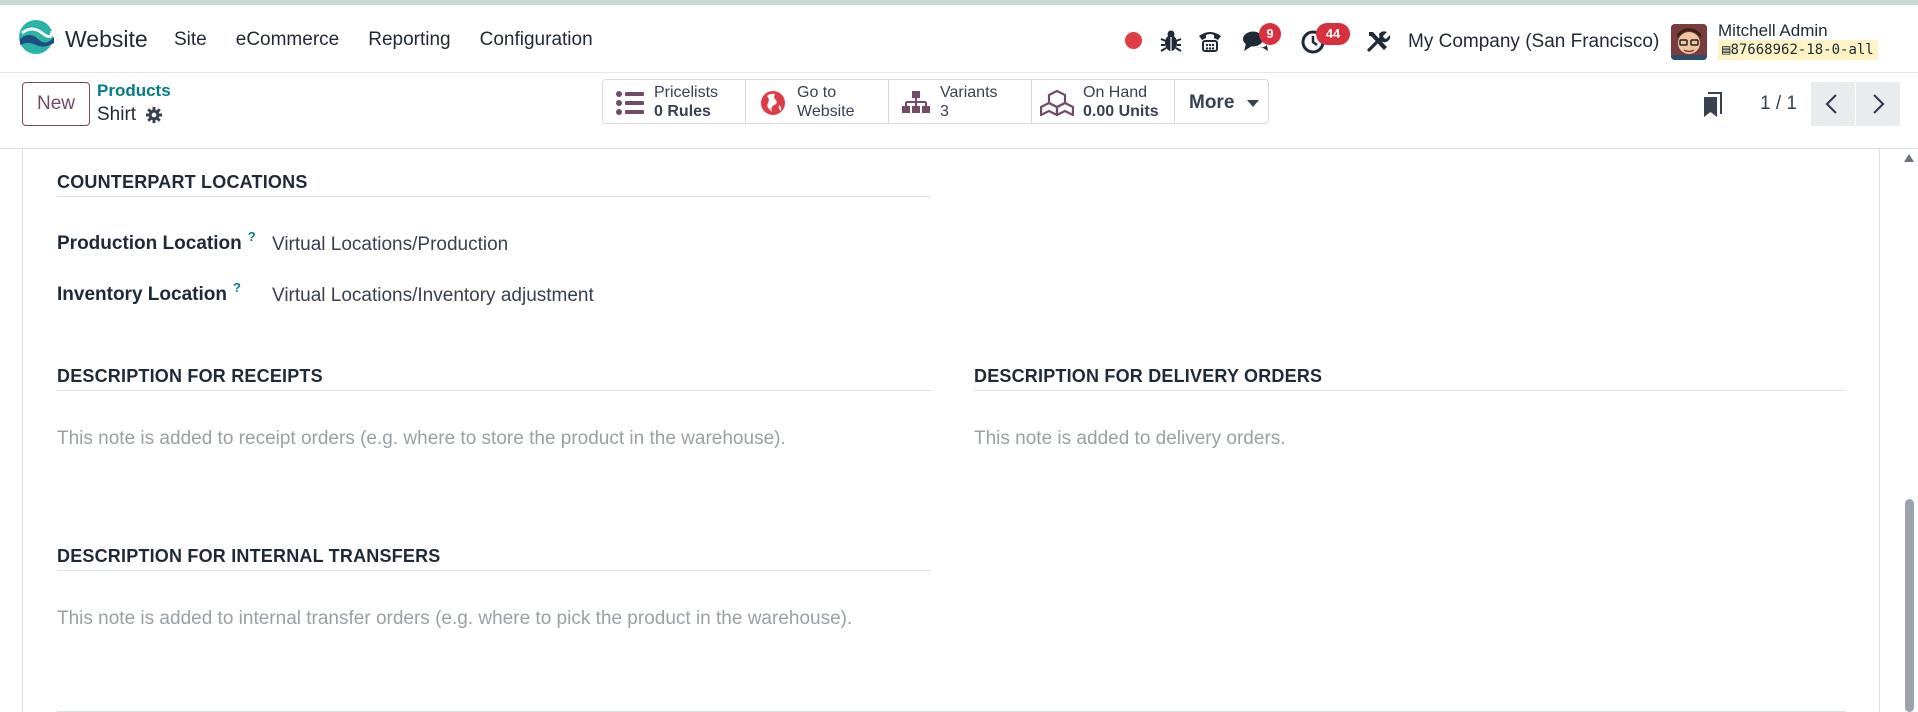 This screenshot has width=1918, height=712. What do you see at coordinates (817, 101) in the screenshot?
I see `go-to-website-button: Go to Website` at bounding box center [817, 101].